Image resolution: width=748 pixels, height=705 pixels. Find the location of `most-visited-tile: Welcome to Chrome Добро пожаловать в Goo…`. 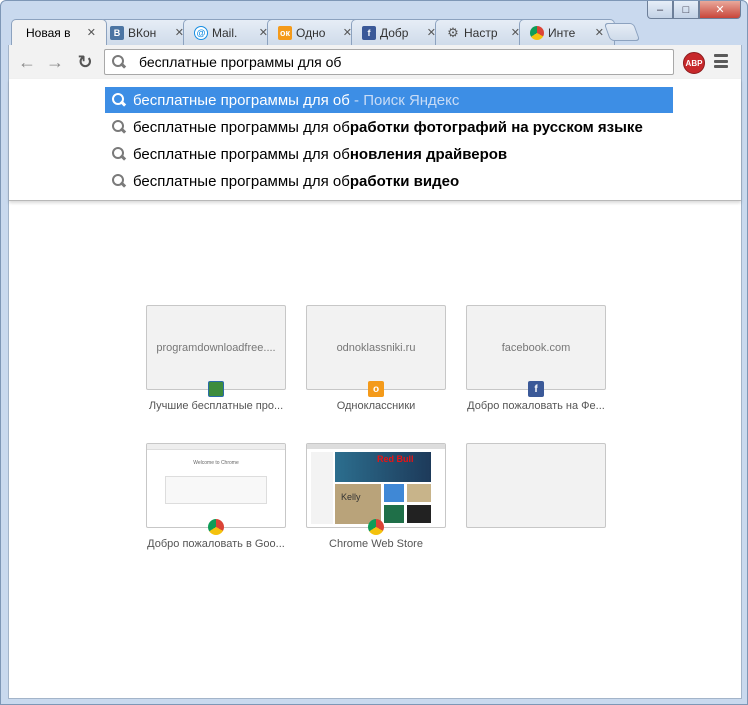

most-visited-tile: Welcome to Chrome Добро пожаловать в Goo… is located at coordinates (216, 496).